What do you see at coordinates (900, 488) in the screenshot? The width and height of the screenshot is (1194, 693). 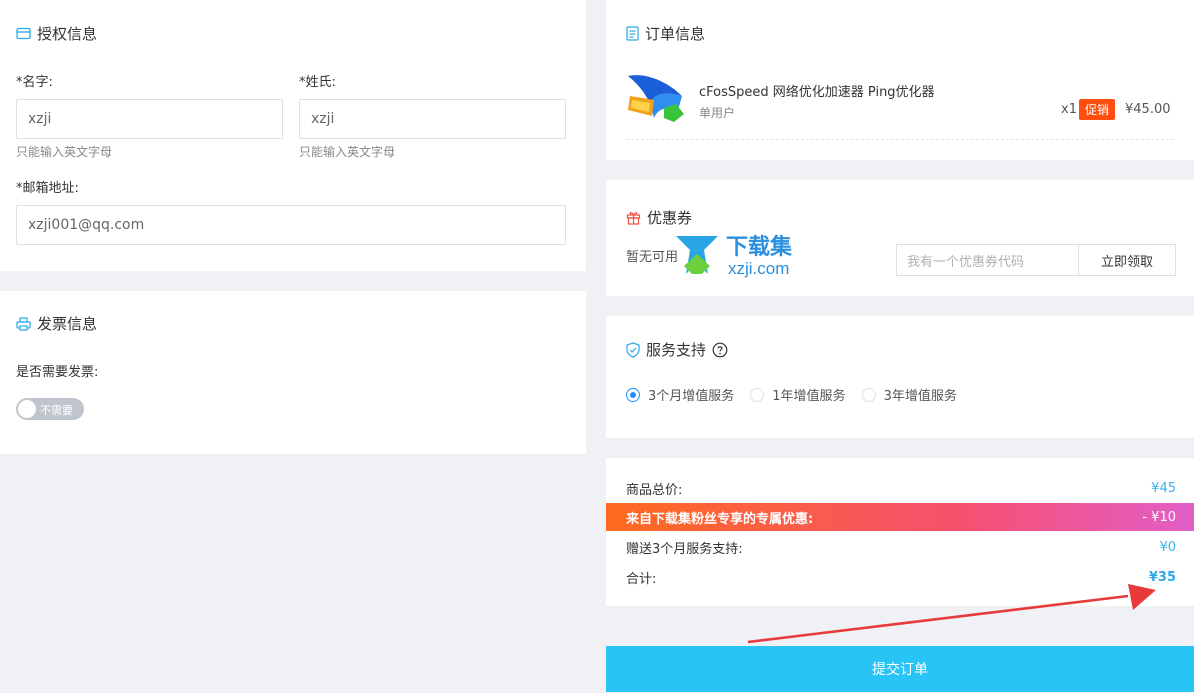 I see `total-price-row: 商品总价: ¥45` at bounding box center [900, 488].